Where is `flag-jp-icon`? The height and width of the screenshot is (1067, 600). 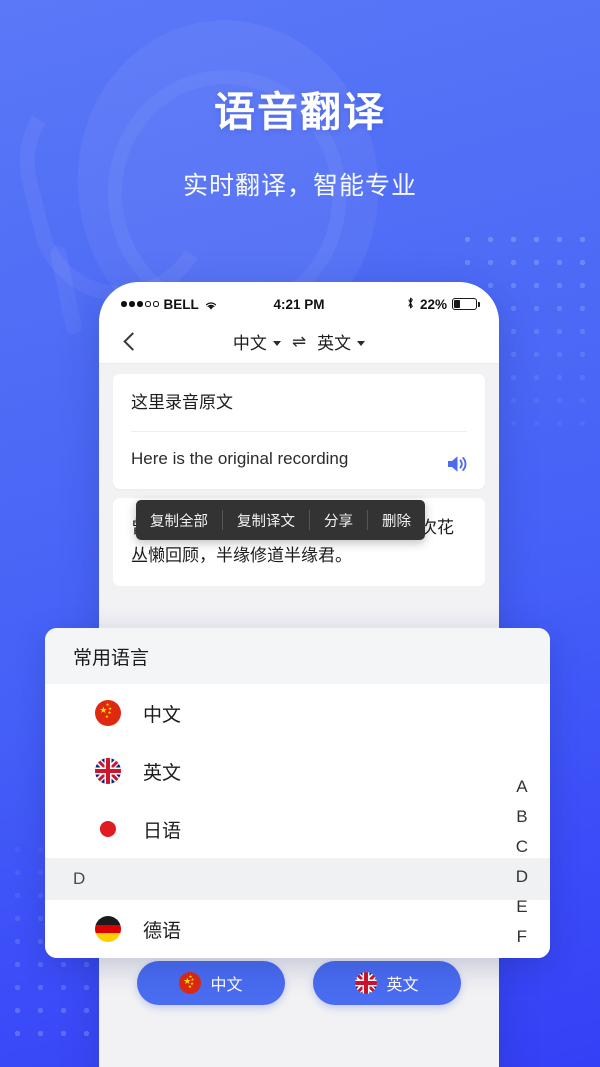
flag-jp-icon is located at coordinates (108, 829).